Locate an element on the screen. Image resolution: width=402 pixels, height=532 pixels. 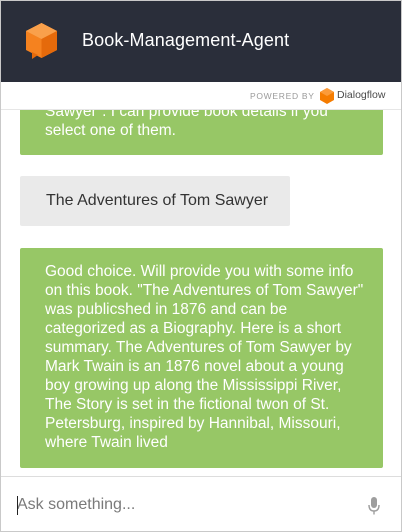
agent-title: Book-Management-Agent is located at coordinates (186, 40).